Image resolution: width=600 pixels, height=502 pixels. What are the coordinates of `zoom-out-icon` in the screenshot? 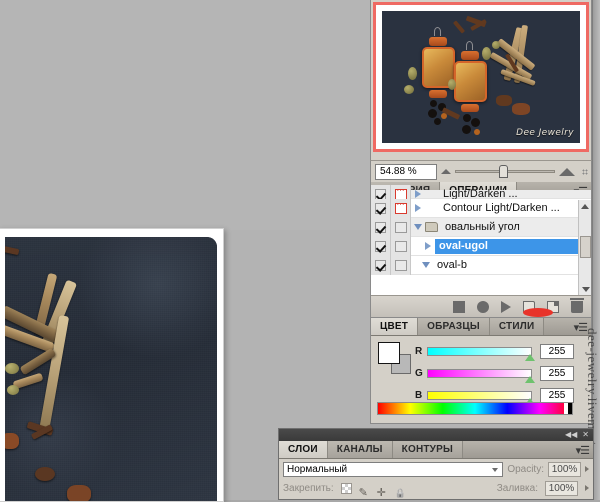 It's located at (446, 171).